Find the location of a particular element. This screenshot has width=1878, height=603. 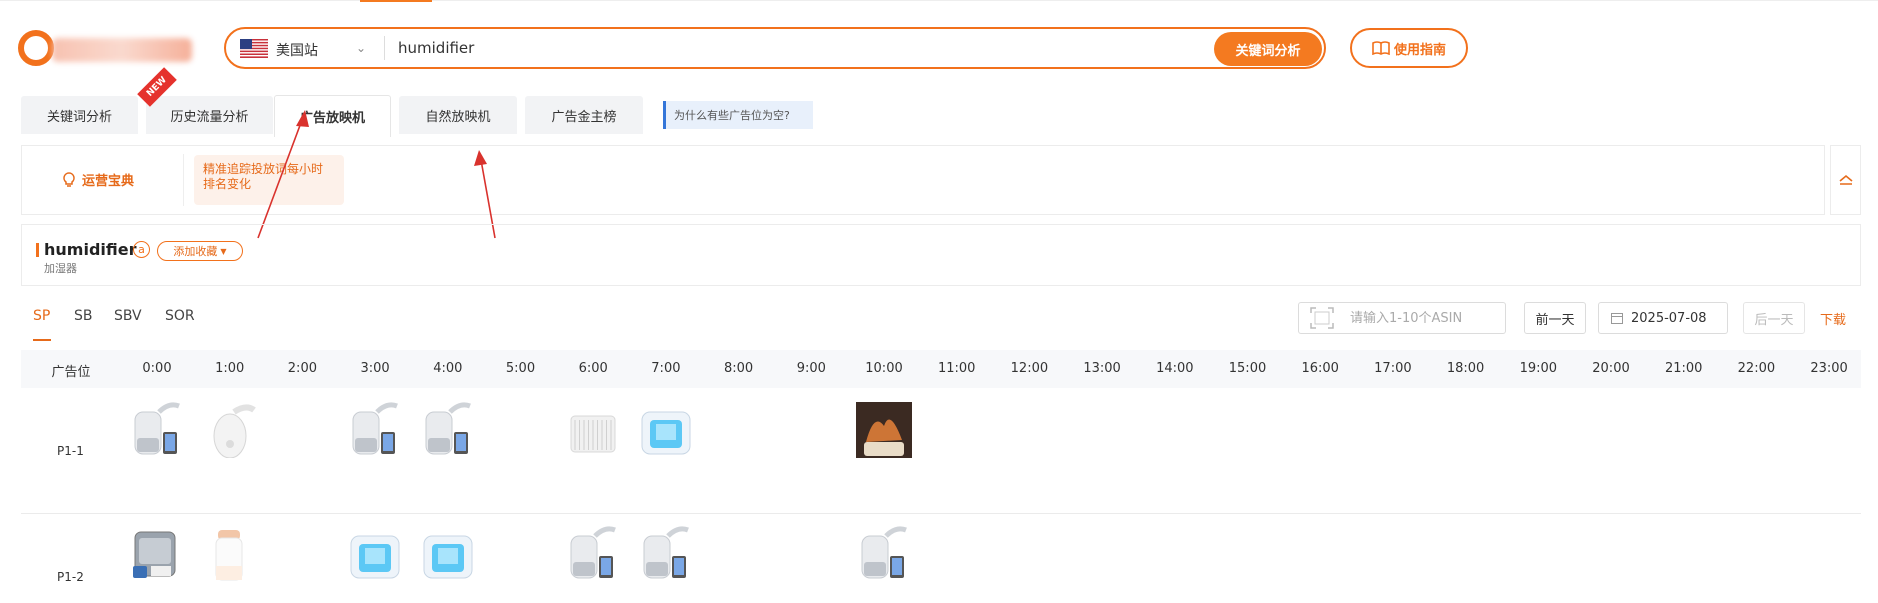

scan-icon is located at coordinates (1322, 318).